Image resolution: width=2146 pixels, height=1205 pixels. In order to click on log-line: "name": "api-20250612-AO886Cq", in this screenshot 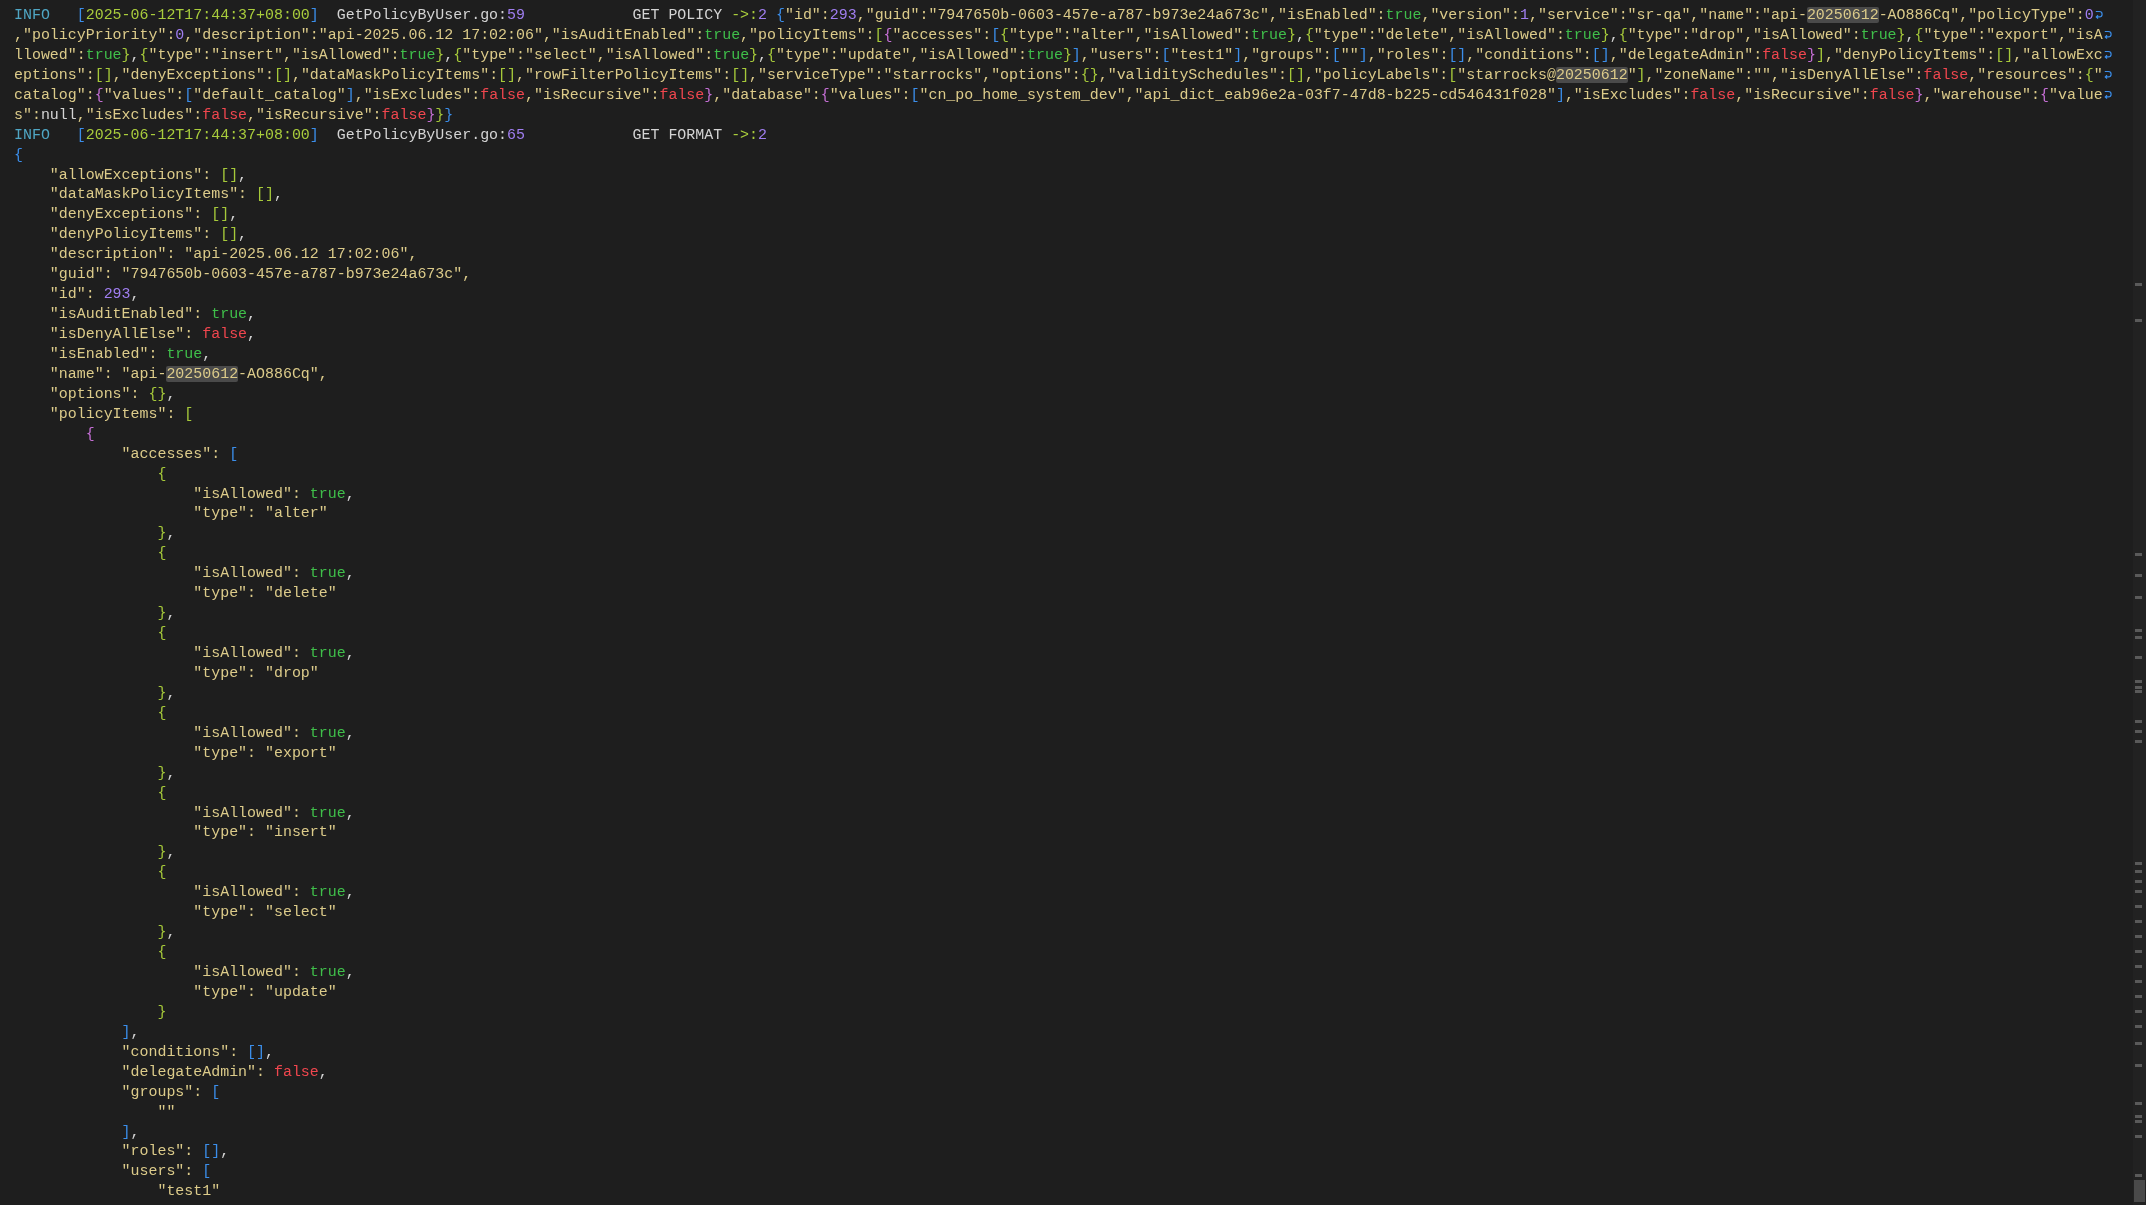, I will do `click(188, 374)`.